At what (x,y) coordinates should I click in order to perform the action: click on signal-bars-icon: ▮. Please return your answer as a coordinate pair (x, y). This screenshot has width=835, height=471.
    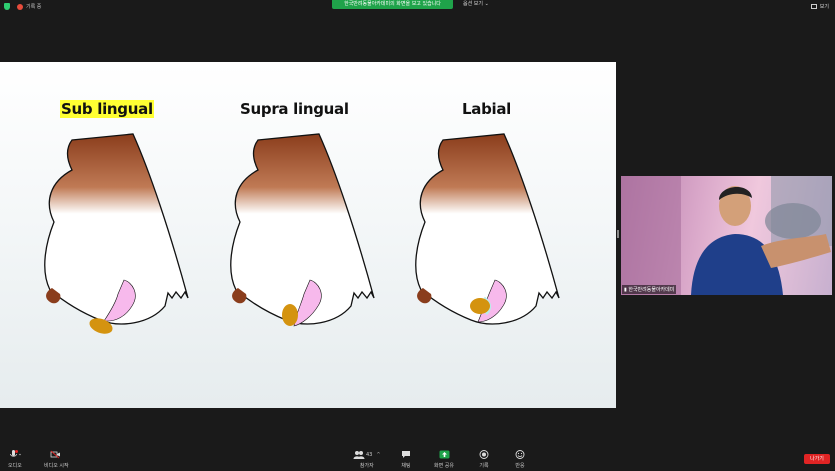
    Looking at the image, I should click on (625, 290).